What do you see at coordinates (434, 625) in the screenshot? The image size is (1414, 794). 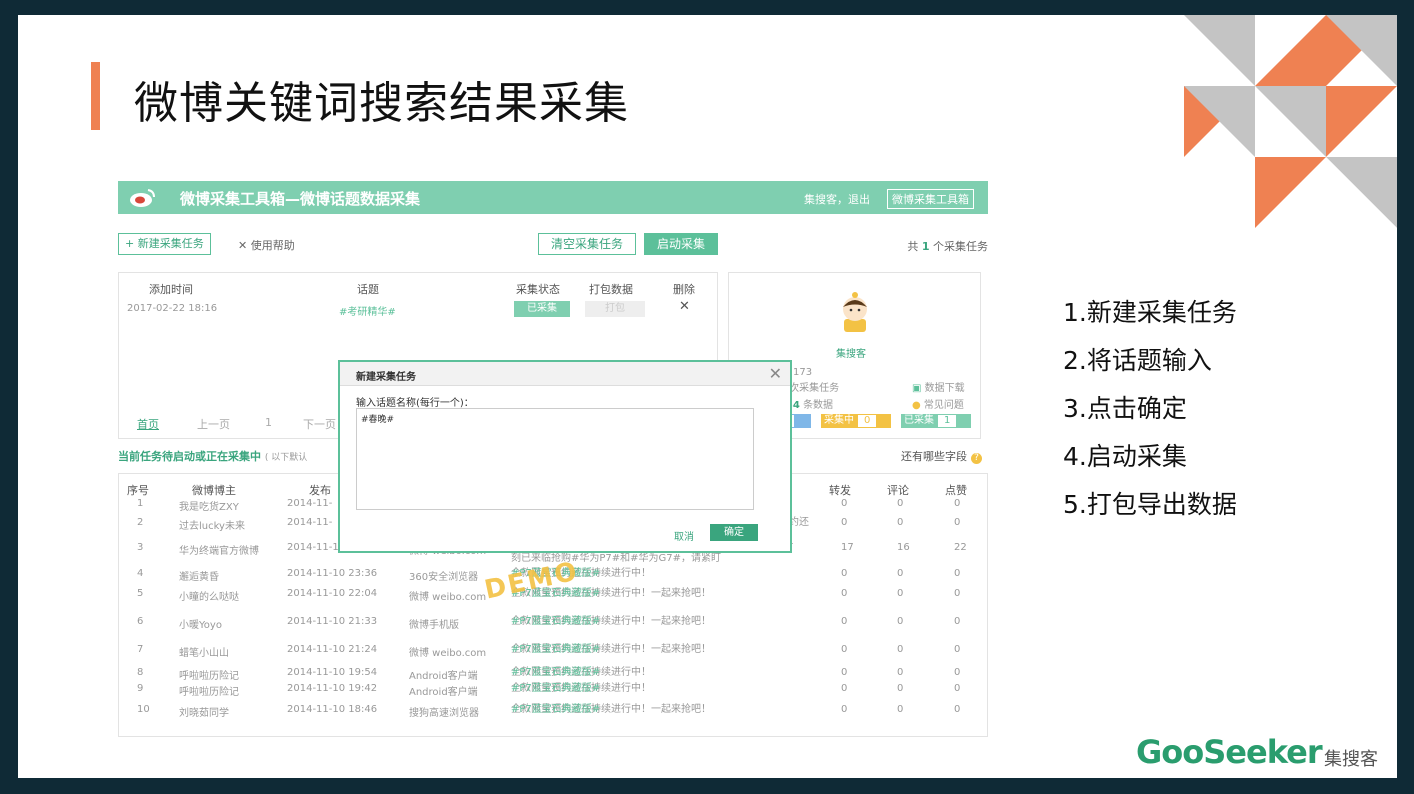 I see `row-source: 微博手机版` at bounding box center [434, 625].